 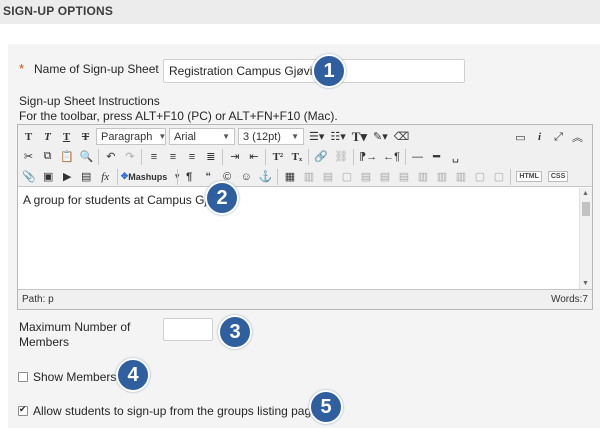 I want to click on callout-badge-4: 4, so click(x=133, y=375).